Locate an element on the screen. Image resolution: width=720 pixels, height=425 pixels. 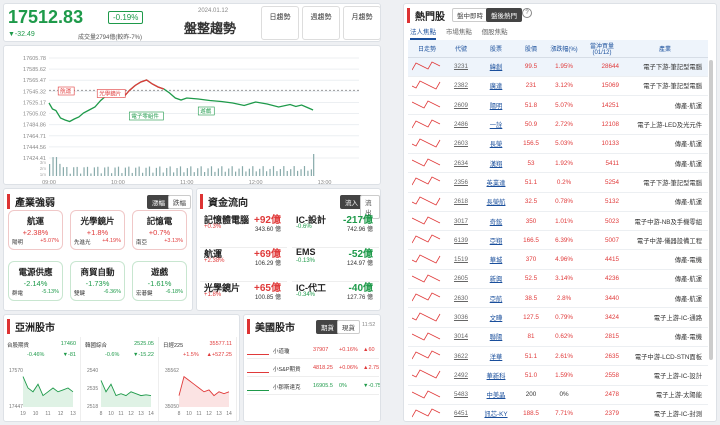
hot-code: 2382 is located at coordinates (461, 86).